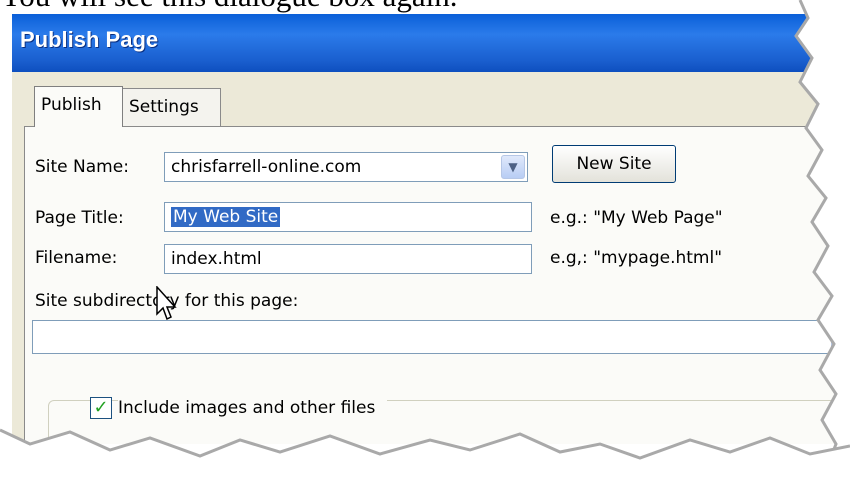 The width and height of the screenshot is (850, 483). I want to click on subdirectory-chevron-icon: ▼, so click(840, 337).